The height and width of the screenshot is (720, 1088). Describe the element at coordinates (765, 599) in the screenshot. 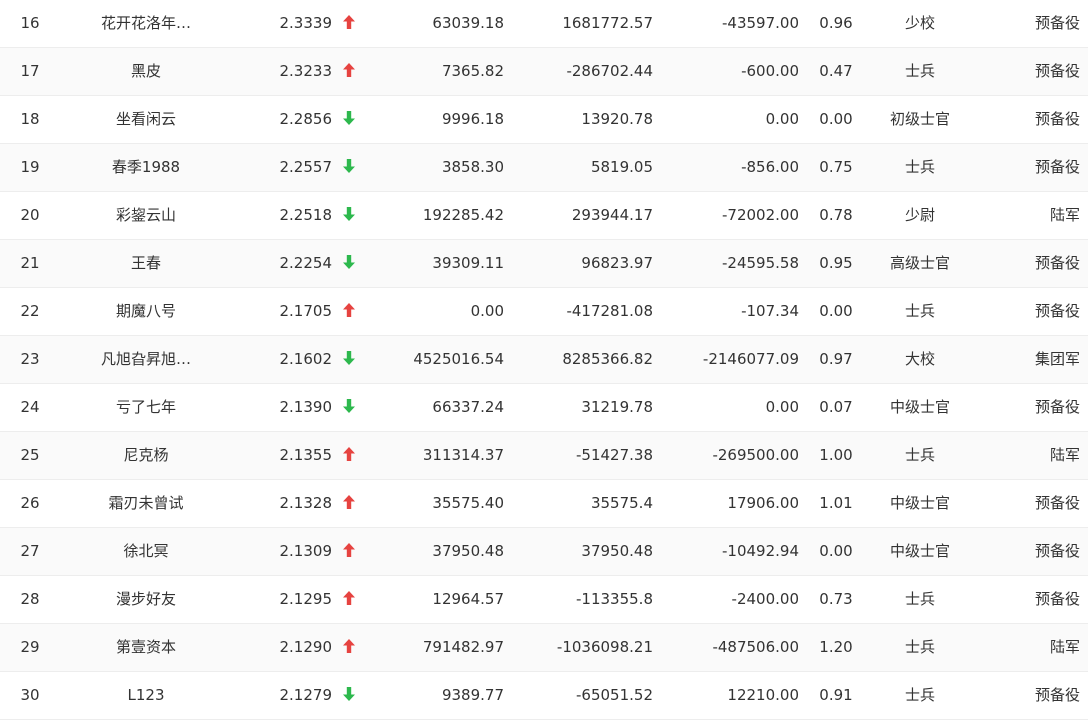

I see `value-3-cell: -2400.00` at that location.